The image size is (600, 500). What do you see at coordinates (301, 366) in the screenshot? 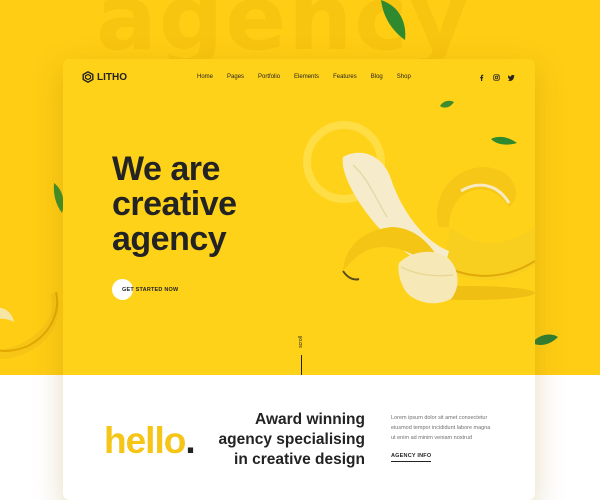
I see `scroll-line` at bounding box center [301, 366].